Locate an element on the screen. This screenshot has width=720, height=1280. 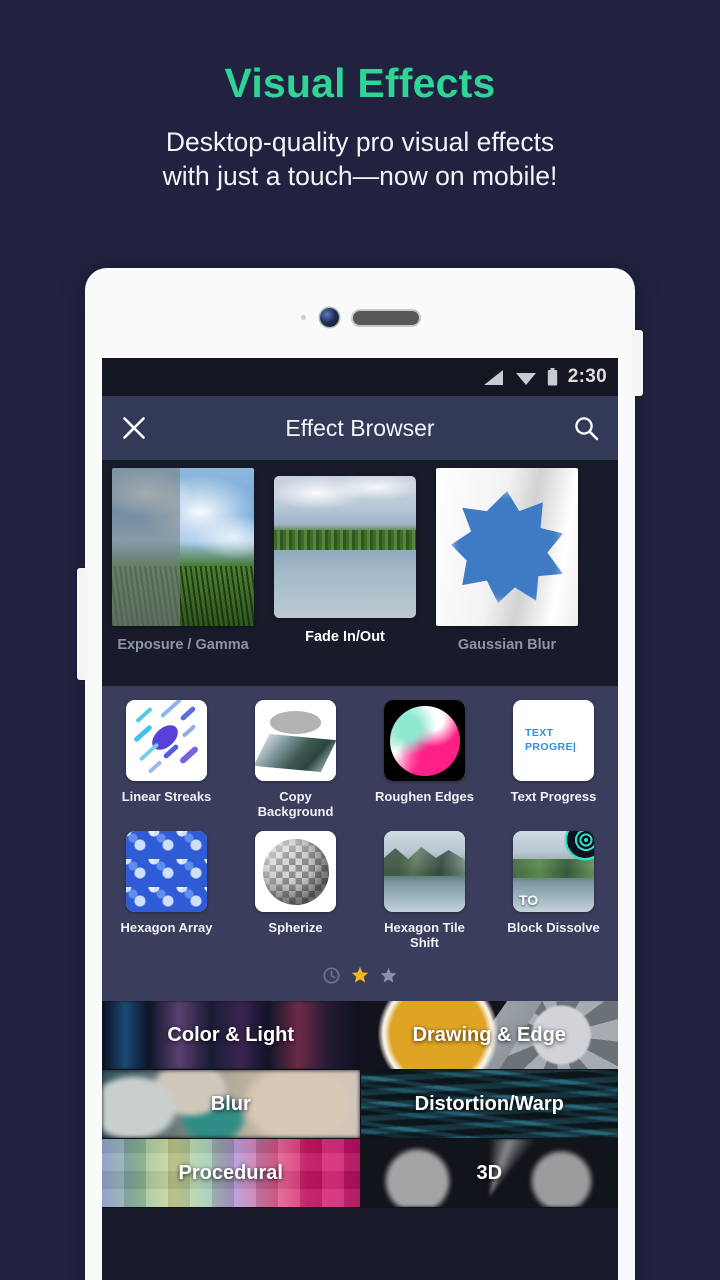
effect-item-label: Copy Background is located at coordinates (295, 804).